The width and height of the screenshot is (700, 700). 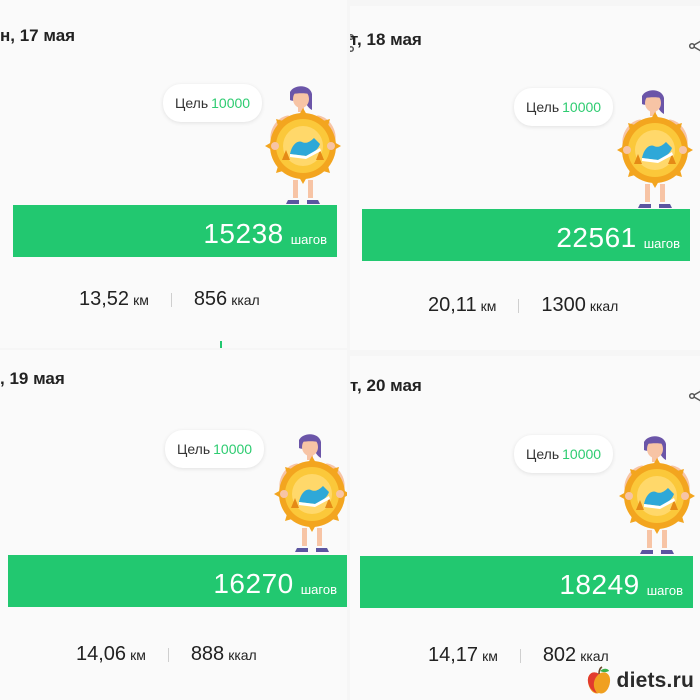 I want to click on activity-stats: 14,06 км 888 ккал, so click(x=166, y=654).